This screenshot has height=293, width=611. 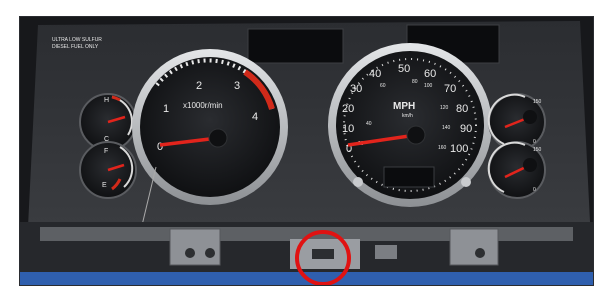 I want to click on mph-10: 10, so click(x=348, y=129).